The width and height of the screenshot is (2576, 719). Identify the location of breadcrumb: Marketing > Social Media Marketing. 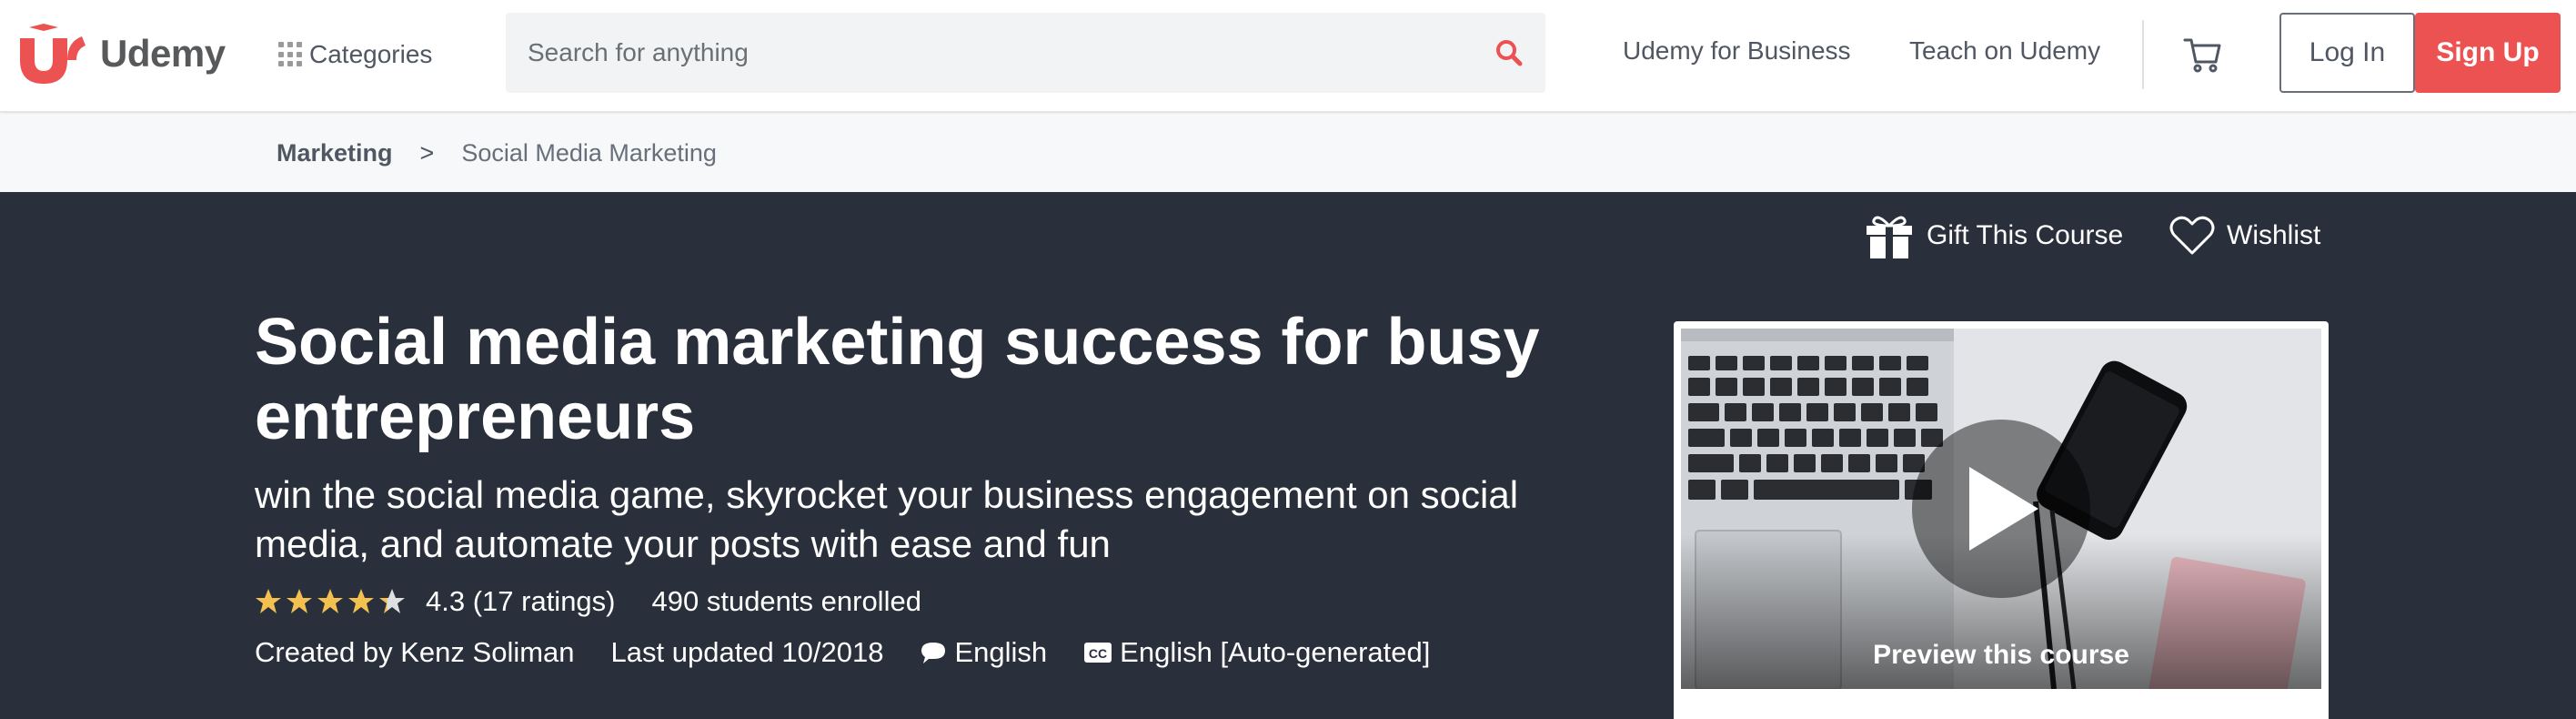
(1288, 153).